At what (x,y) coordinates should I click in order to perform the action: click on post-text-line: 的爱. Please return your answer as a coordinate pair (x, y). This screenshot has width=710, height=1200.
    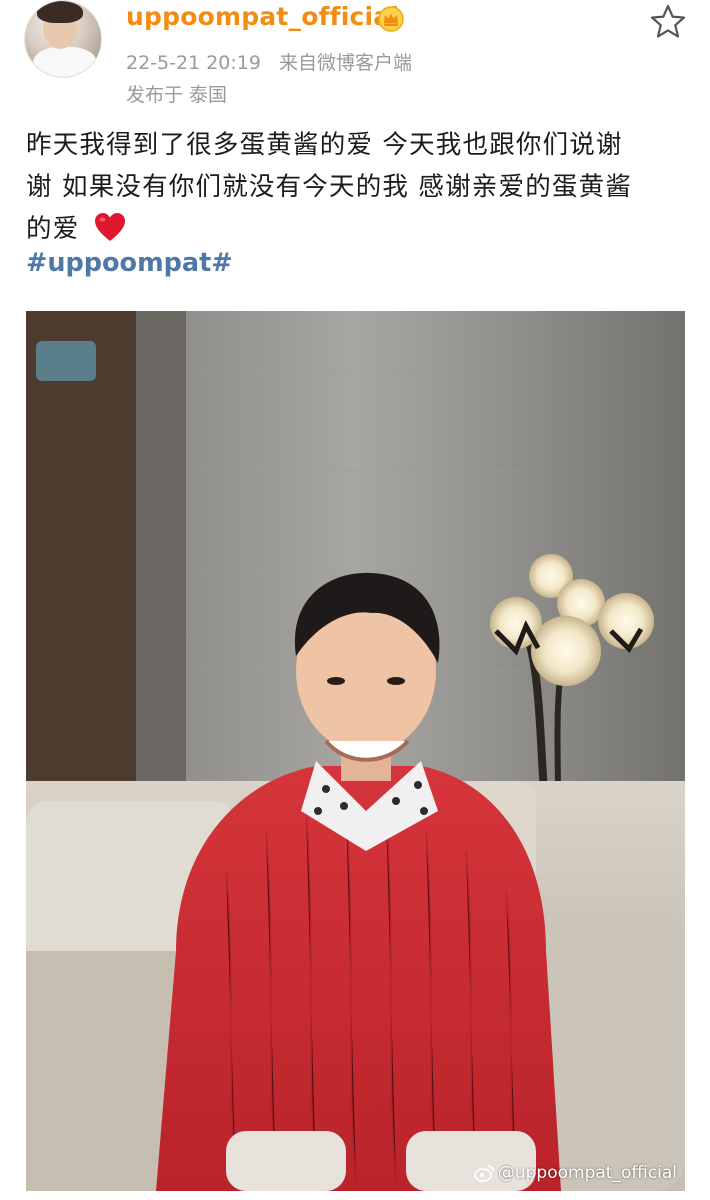
    Looking at the image, I should click on (356, 229).